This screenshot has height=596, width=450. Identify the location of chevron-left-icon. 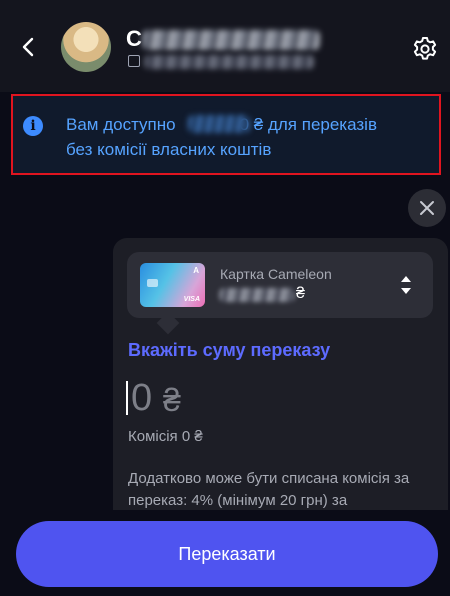
(29, 47).